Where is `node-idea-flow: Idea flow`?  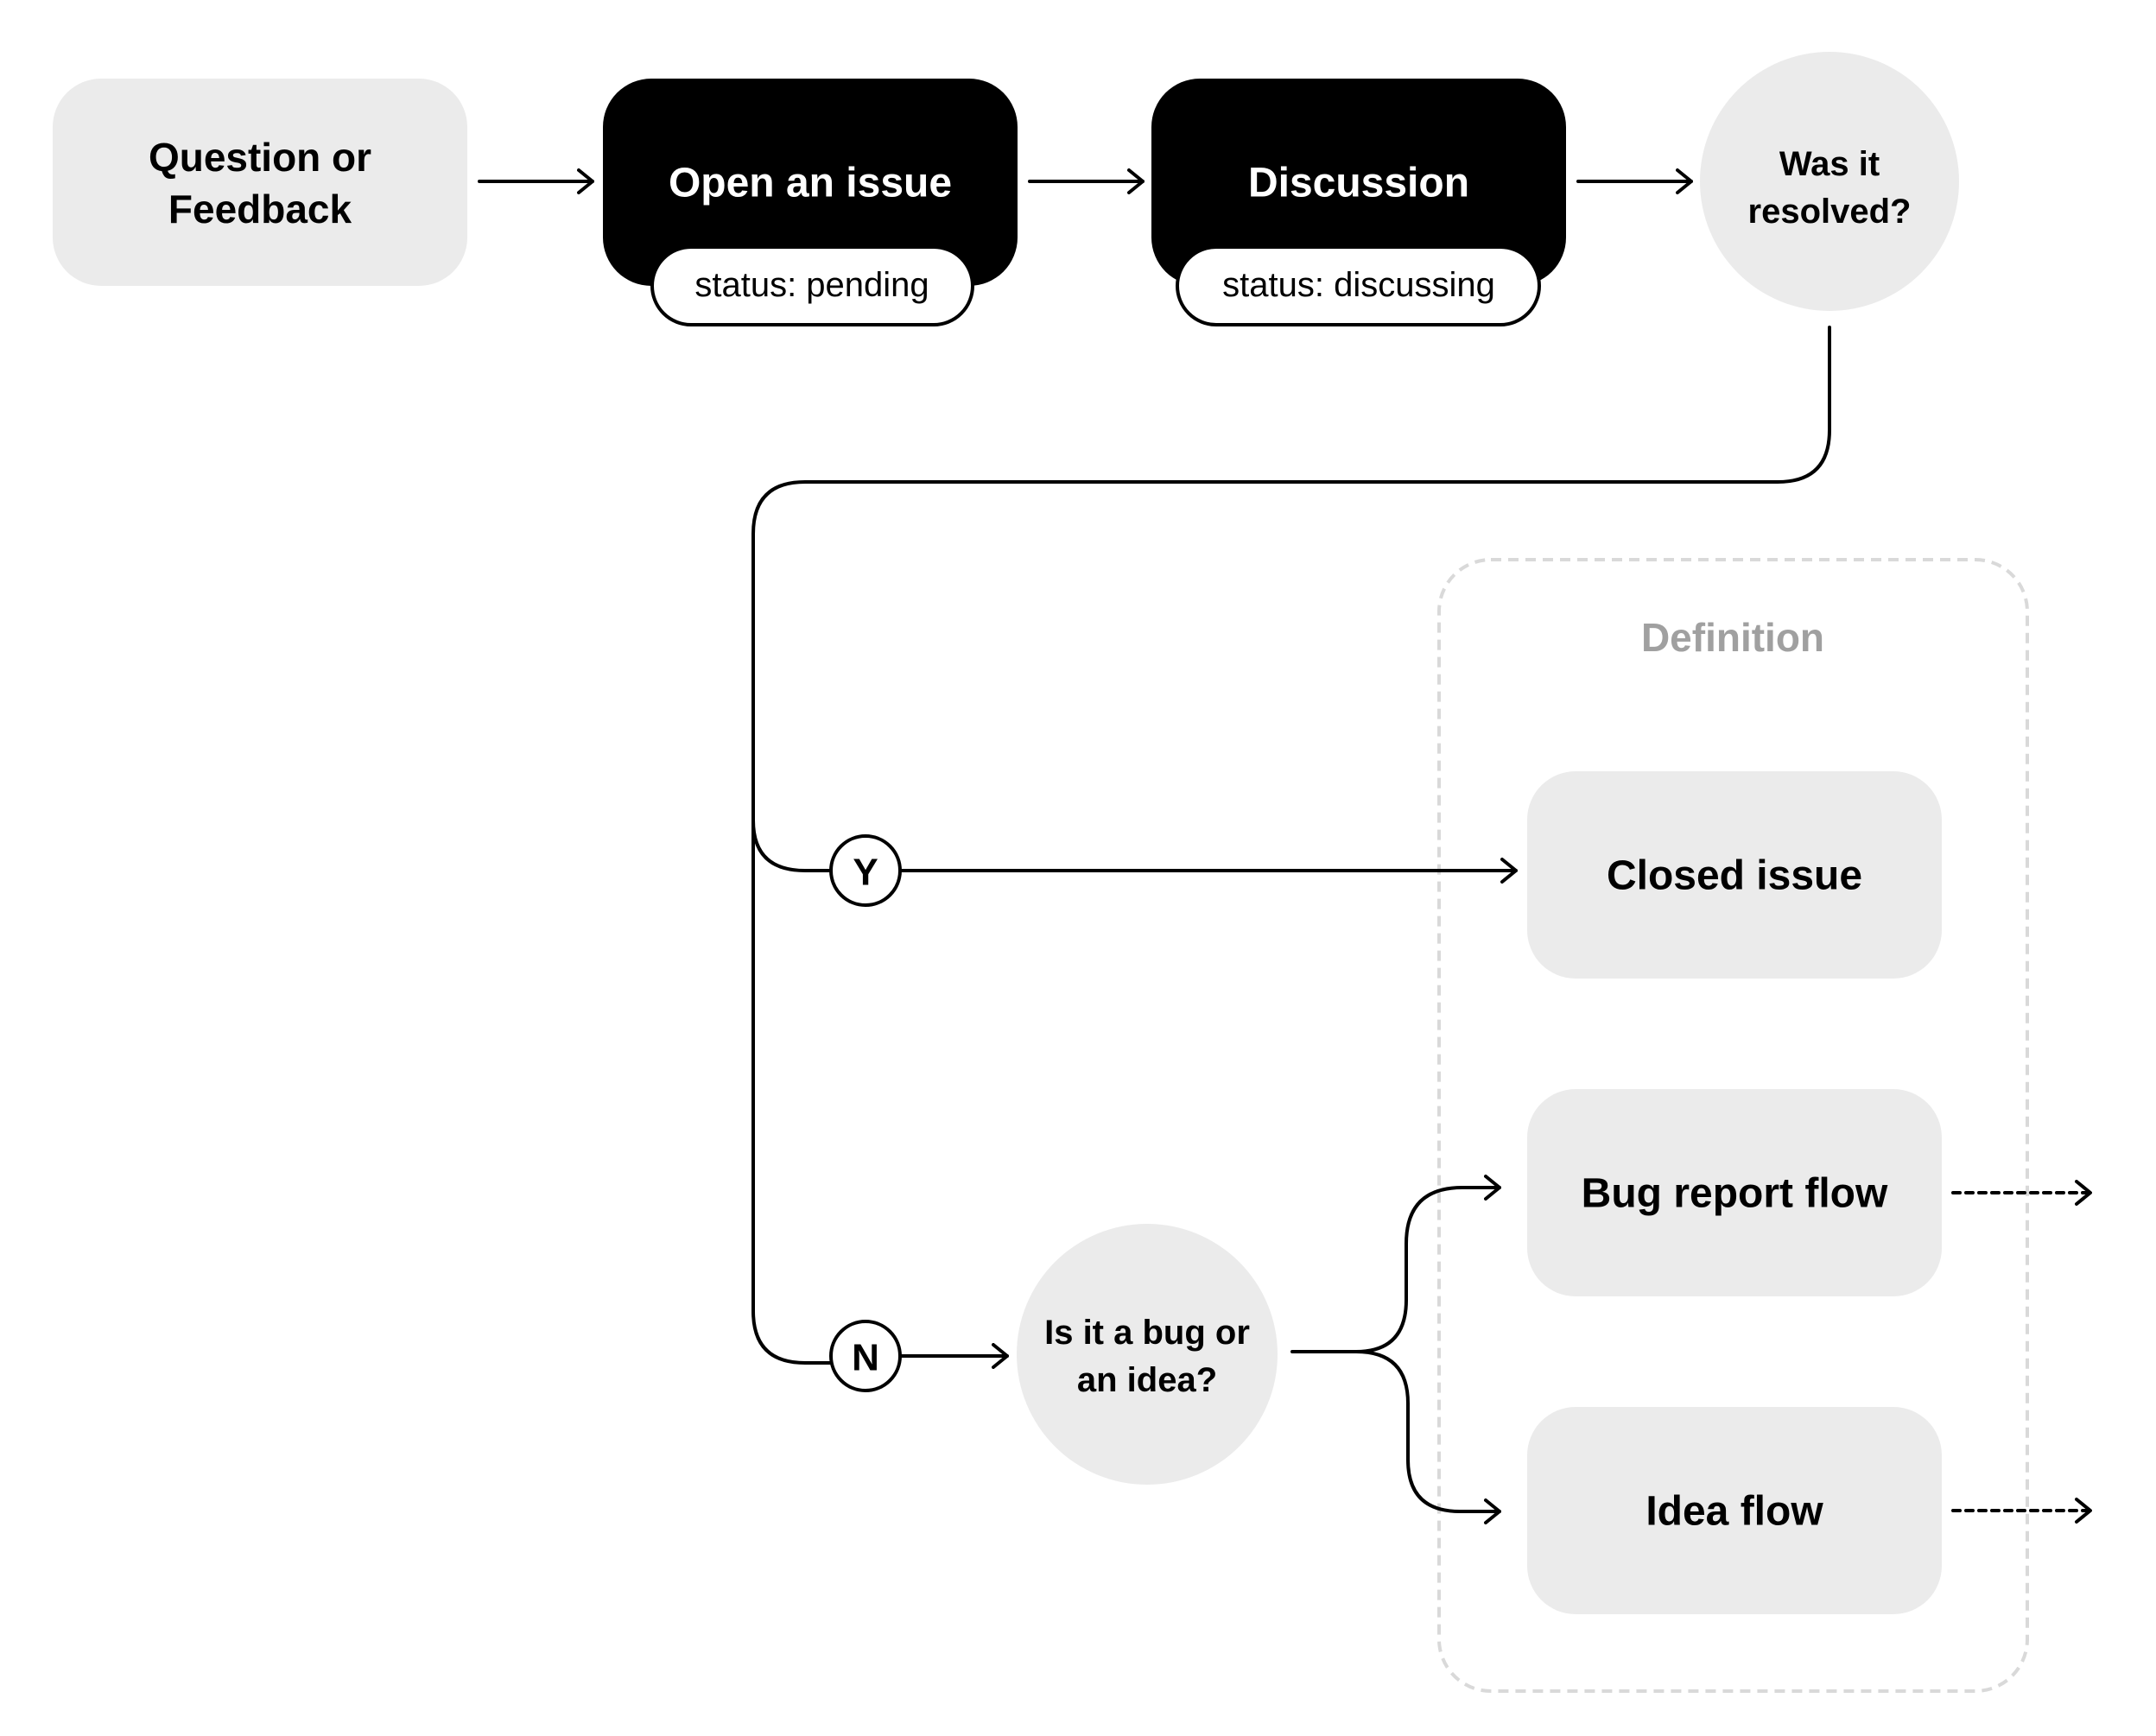
node-idea-flow: Idea flow is located at coordinates (1734, 1510).